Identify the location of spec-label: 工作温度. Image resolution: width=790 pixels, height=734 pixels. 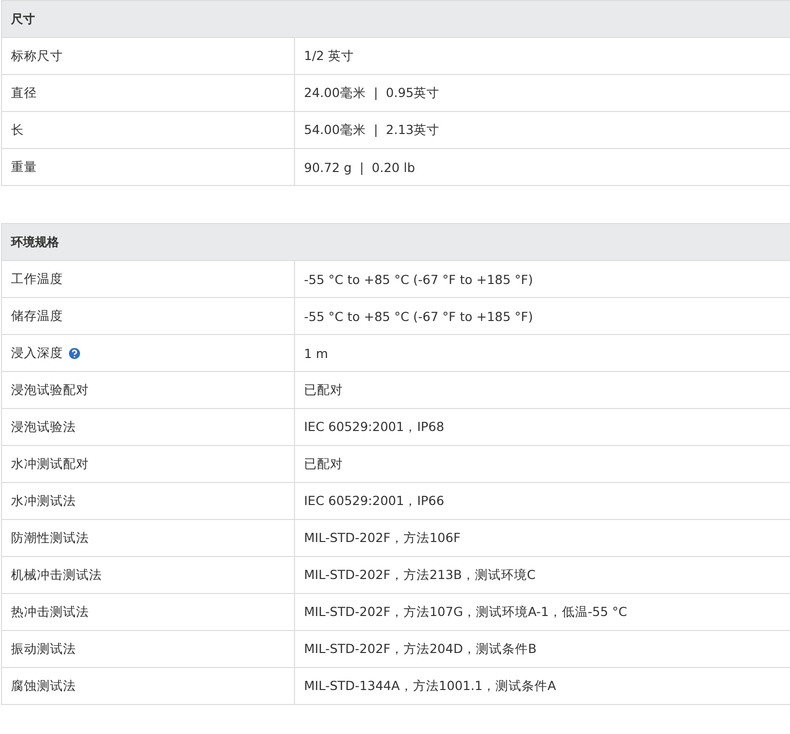
(37, 279).